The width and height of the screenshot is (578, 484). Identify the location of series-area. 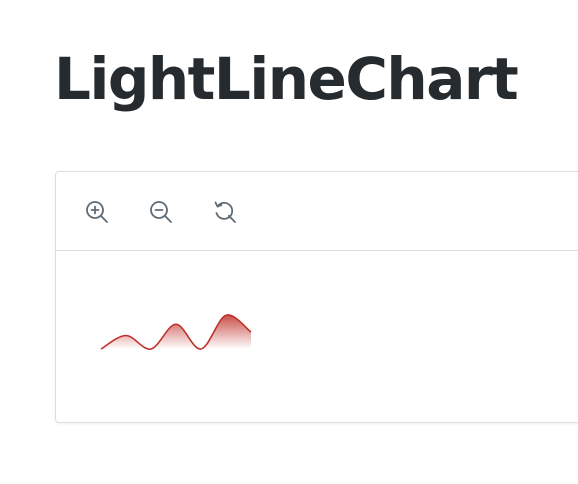
(176, 332).